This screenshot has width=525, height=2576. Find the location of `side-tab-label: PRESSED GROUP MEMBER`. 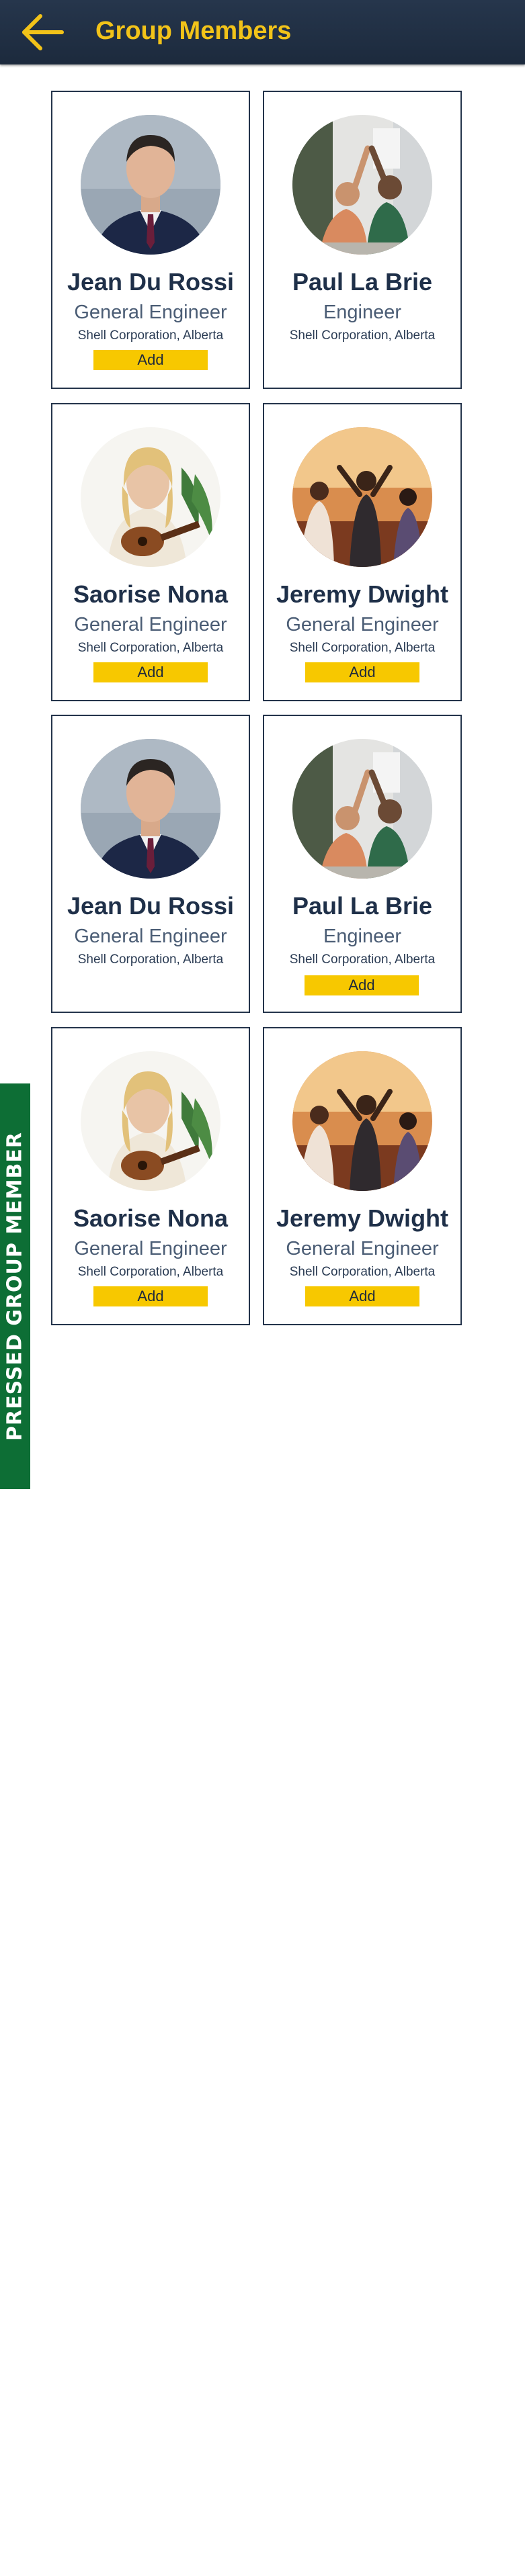

side-tab-label: PRESSED GROUP MEMBER is located at coordinates (15, 1287).